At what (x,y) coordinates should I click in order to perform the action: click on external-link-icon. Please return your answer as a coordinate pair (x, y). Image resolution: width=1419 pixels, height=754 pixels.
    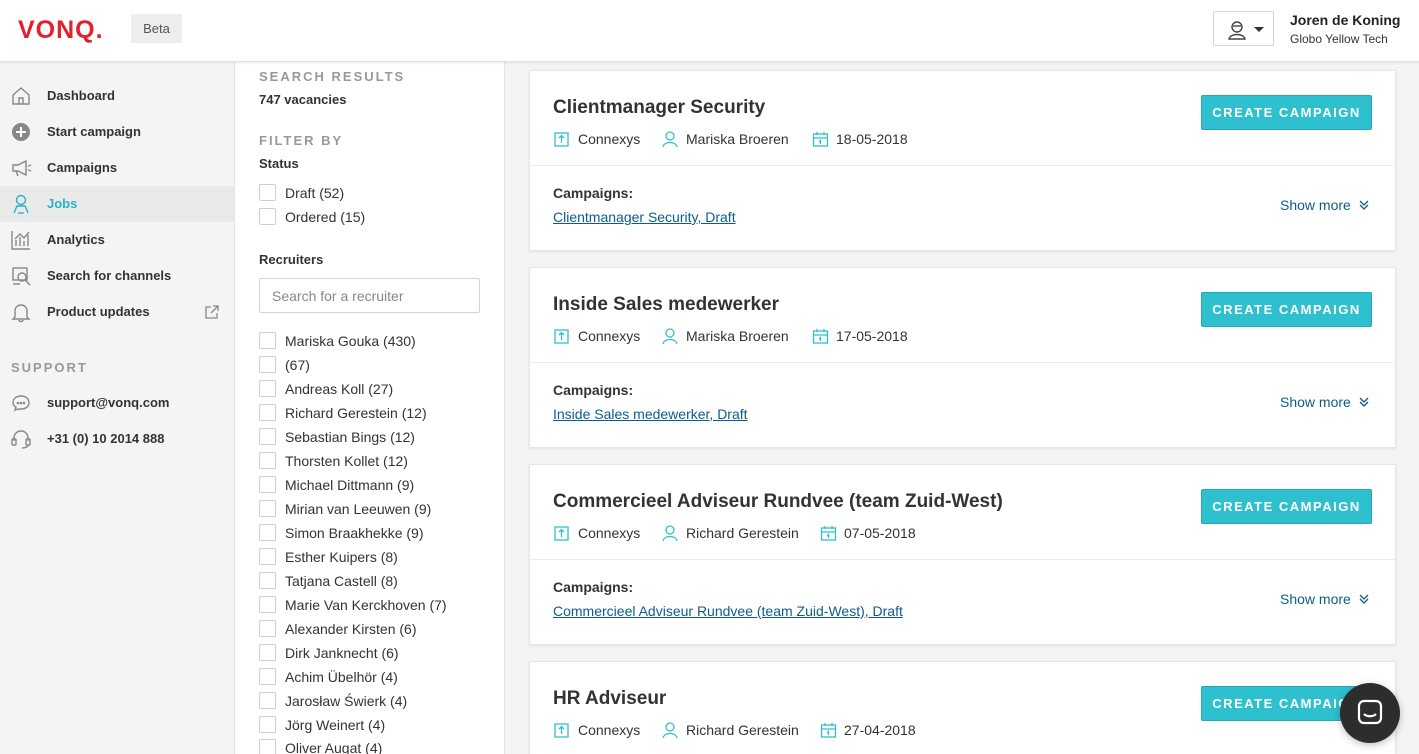
    Looking at the image, I should click on (212, 312).